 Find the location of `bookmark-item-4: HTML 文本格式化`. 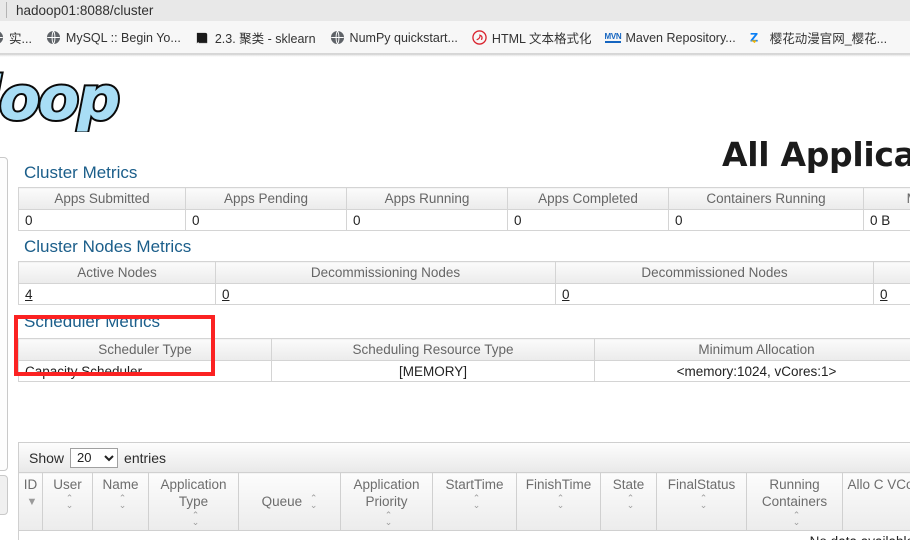

bookmark-item-4: HTML 文本格式化 is located at coordinates (532, 37).